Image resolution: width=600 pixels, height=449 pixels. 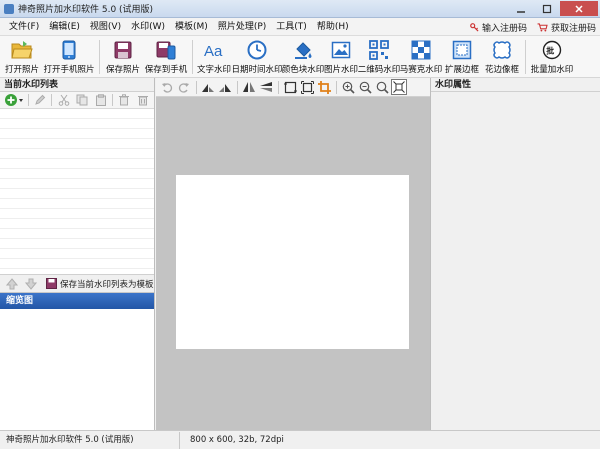 I want to click on list-toolbar-divider, so click(x=28, y=100).